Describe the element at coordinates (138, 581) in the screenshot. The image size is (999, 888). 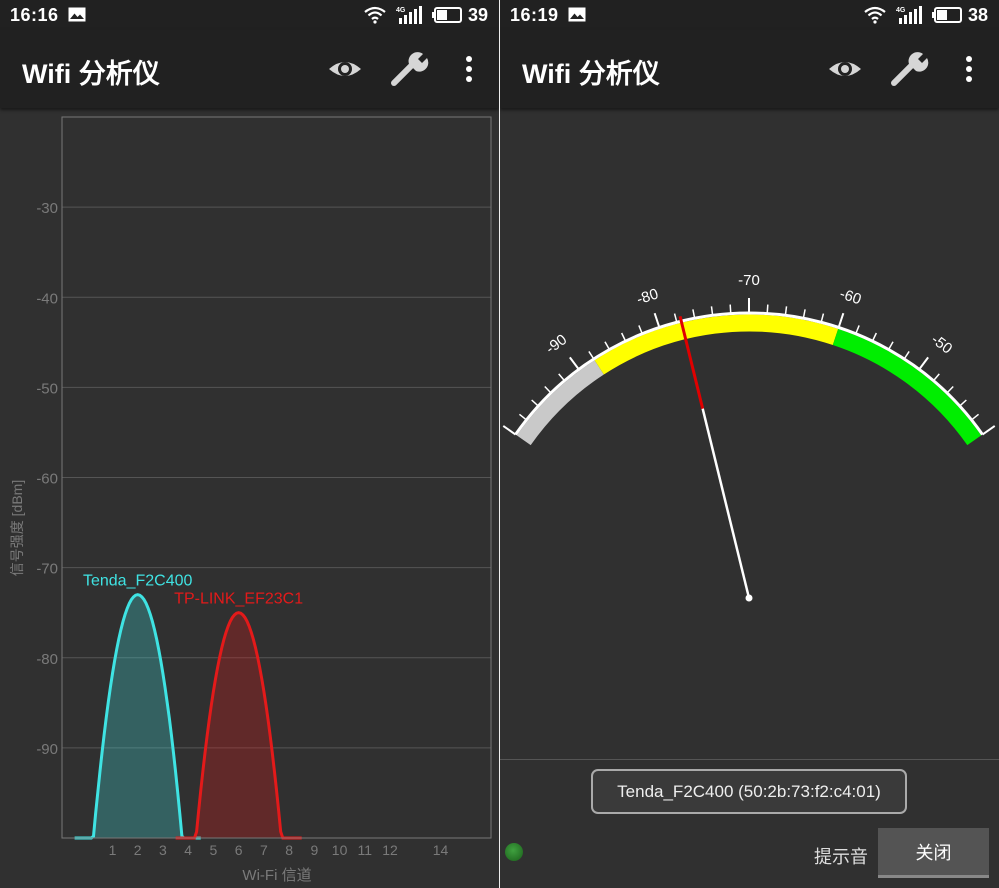
I see `series-label: Tenda_F2C400` at that location.